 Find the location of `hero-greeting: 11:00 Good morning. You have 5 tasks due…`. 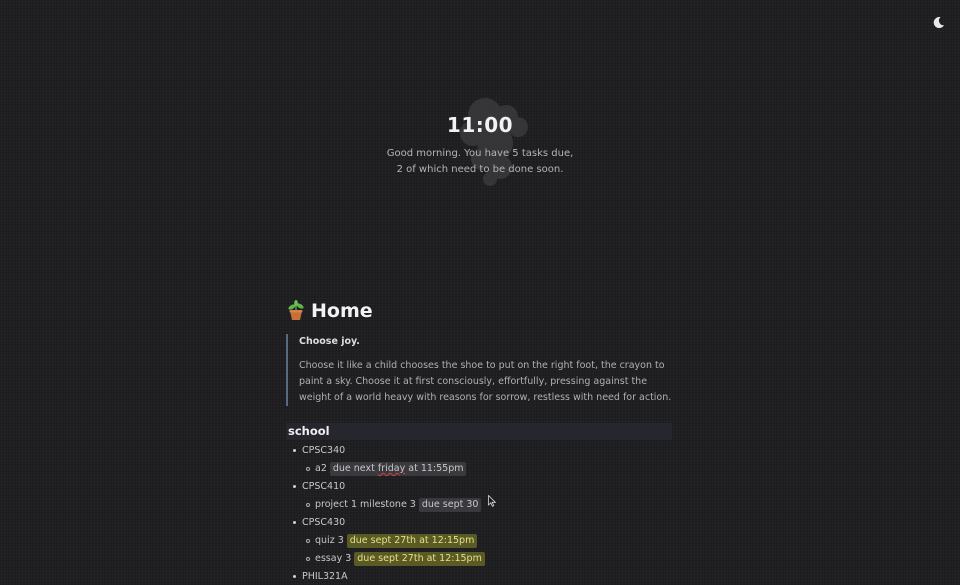

hero-greeting: 11:00 Good morning. You have 5 tasks due… is located at coordinates (480, 150).